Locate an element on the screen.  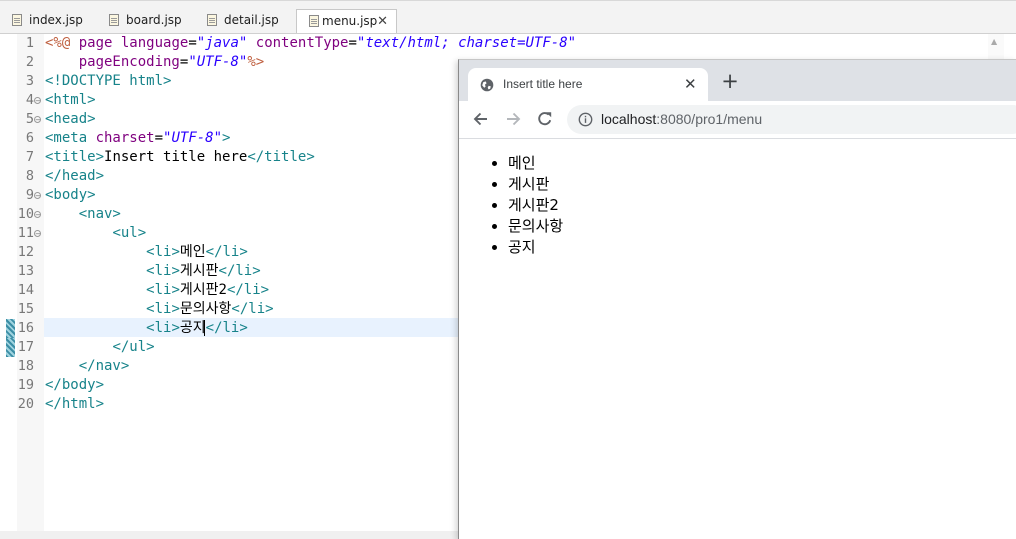
code-line: <head> is located at coordinates (70, 119).